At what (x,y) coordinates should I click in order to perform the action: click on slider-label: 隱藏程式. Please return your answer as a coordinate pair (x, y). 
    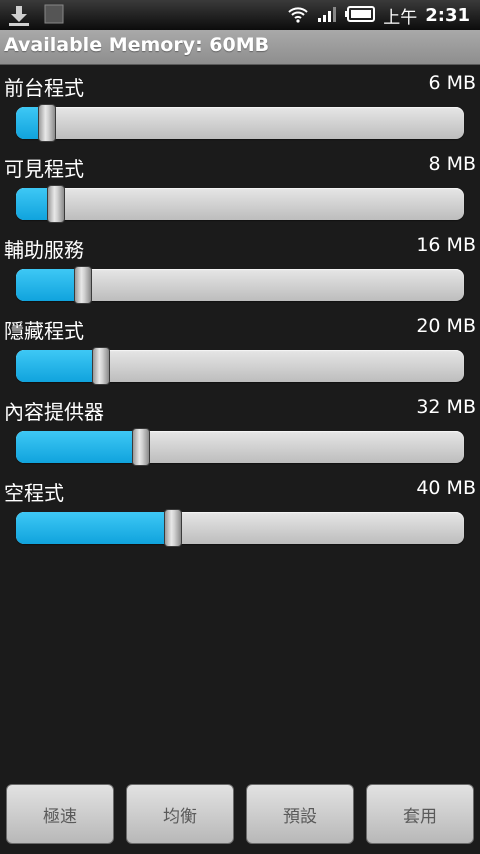
    Looking at the image, I should click on (44, 331).